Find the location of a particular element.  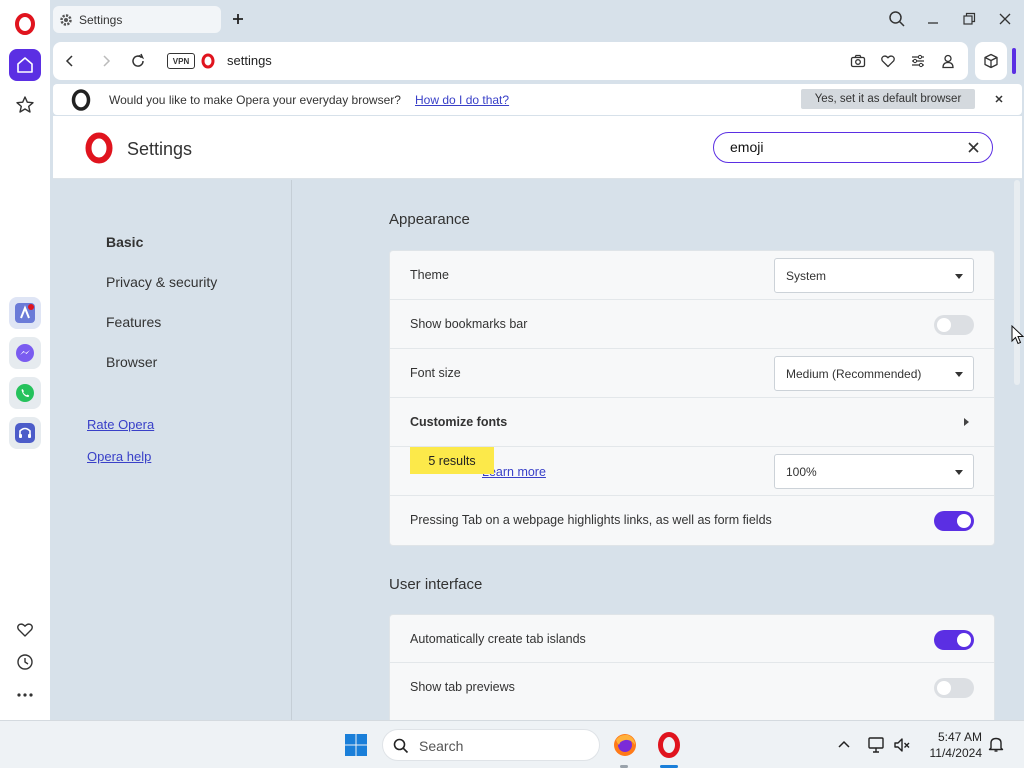

tab-search-icon is located at coordinates (897, 19).